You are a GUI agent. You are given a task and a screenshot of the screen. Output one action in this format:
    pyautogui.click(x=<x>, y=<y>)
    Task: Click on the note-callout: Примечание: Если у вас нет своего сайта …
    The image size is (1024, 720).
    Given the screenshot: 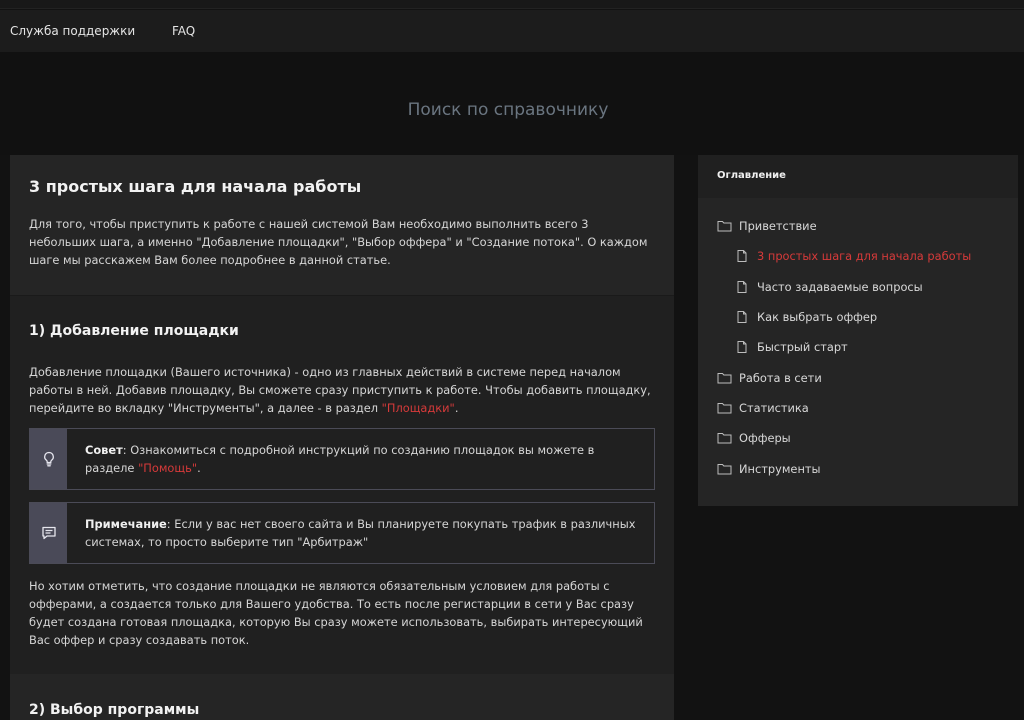 What is the action you would take?
    pyautogui.click(x=342, y=533)
    